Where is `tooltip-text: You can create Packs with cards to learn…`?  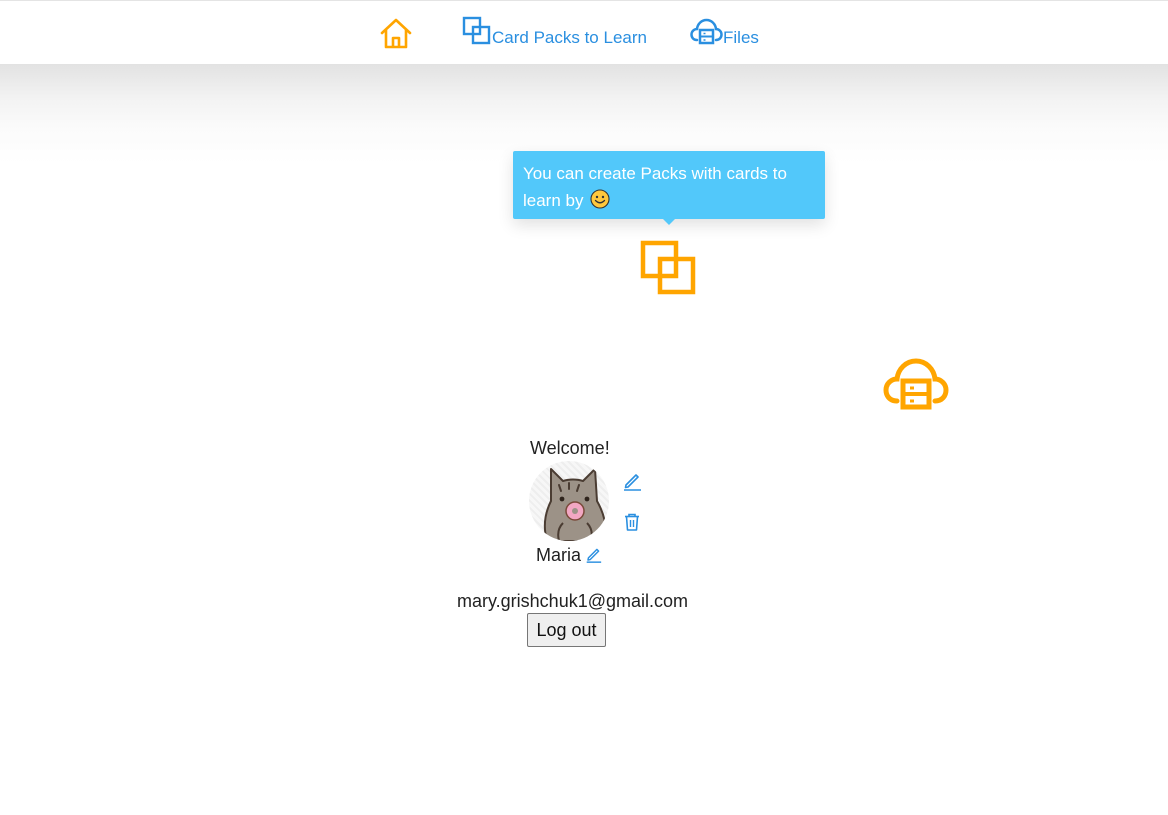
tooltip-text: You can create Packs with cards to learn… is located at coordinates (655, 187).